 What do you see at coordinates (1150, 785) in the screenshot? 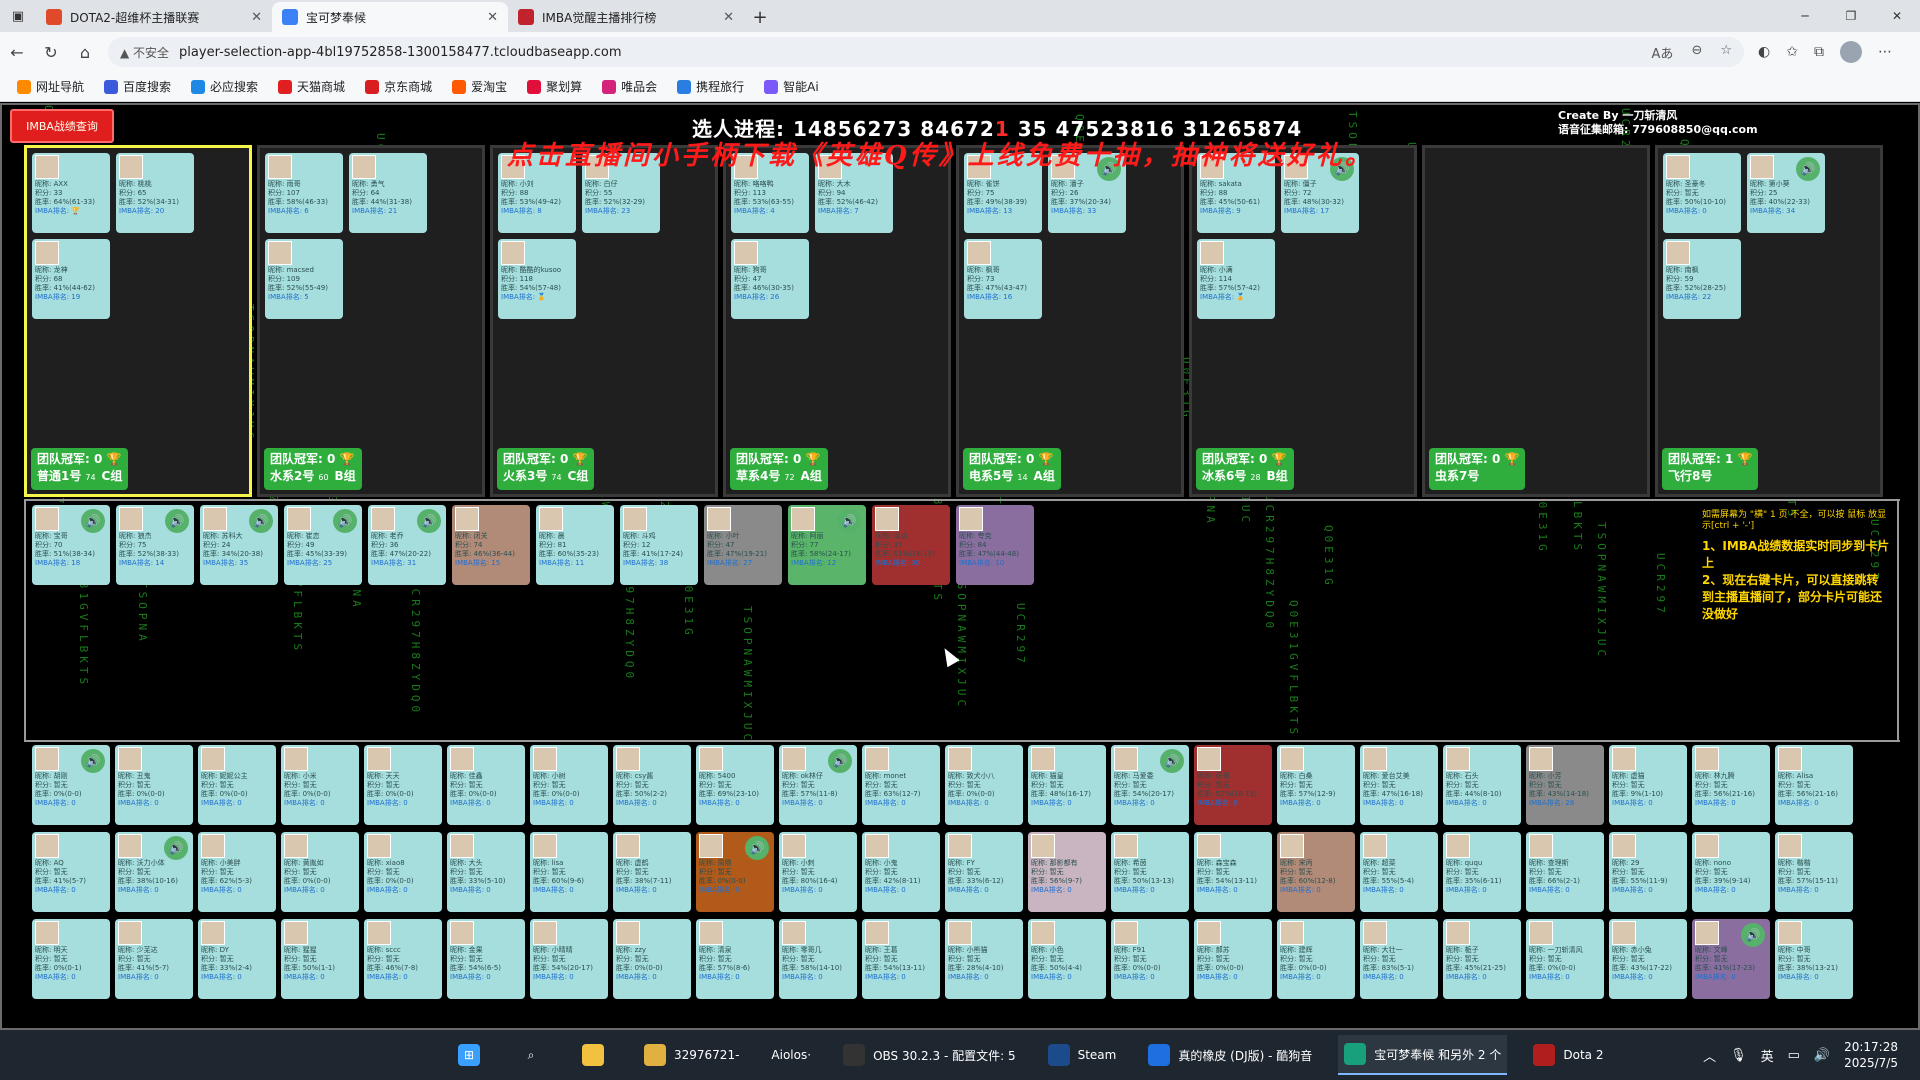
I see `player-card: 🔊 昵称: 马爱委 积分: 暂无 胜率: 54%(20-17) IMBA排名: 0` at bounding box center [1150, 785].